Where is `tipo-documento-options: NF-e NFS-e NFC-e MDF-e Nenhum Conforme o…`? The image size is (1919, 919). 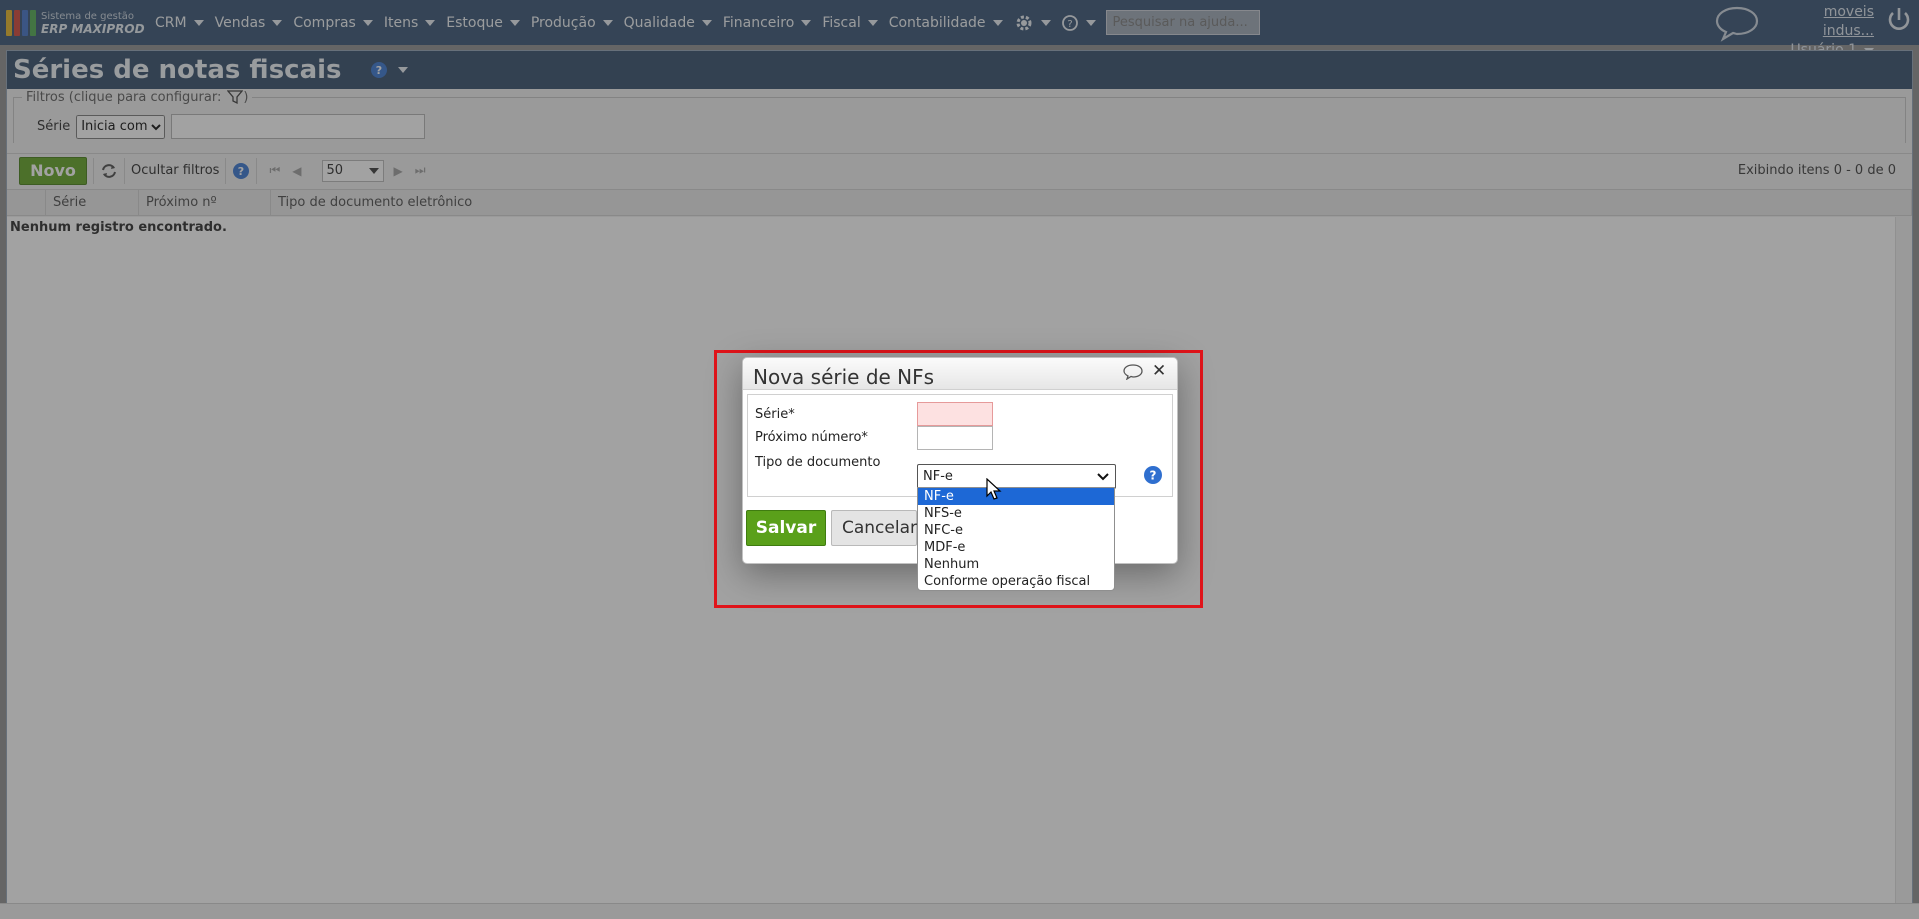
tipo-documento-options: NF-e NFS-e NFC-e MDF-e Nenhum Conforme o… is located at coordinates (1016, 539).